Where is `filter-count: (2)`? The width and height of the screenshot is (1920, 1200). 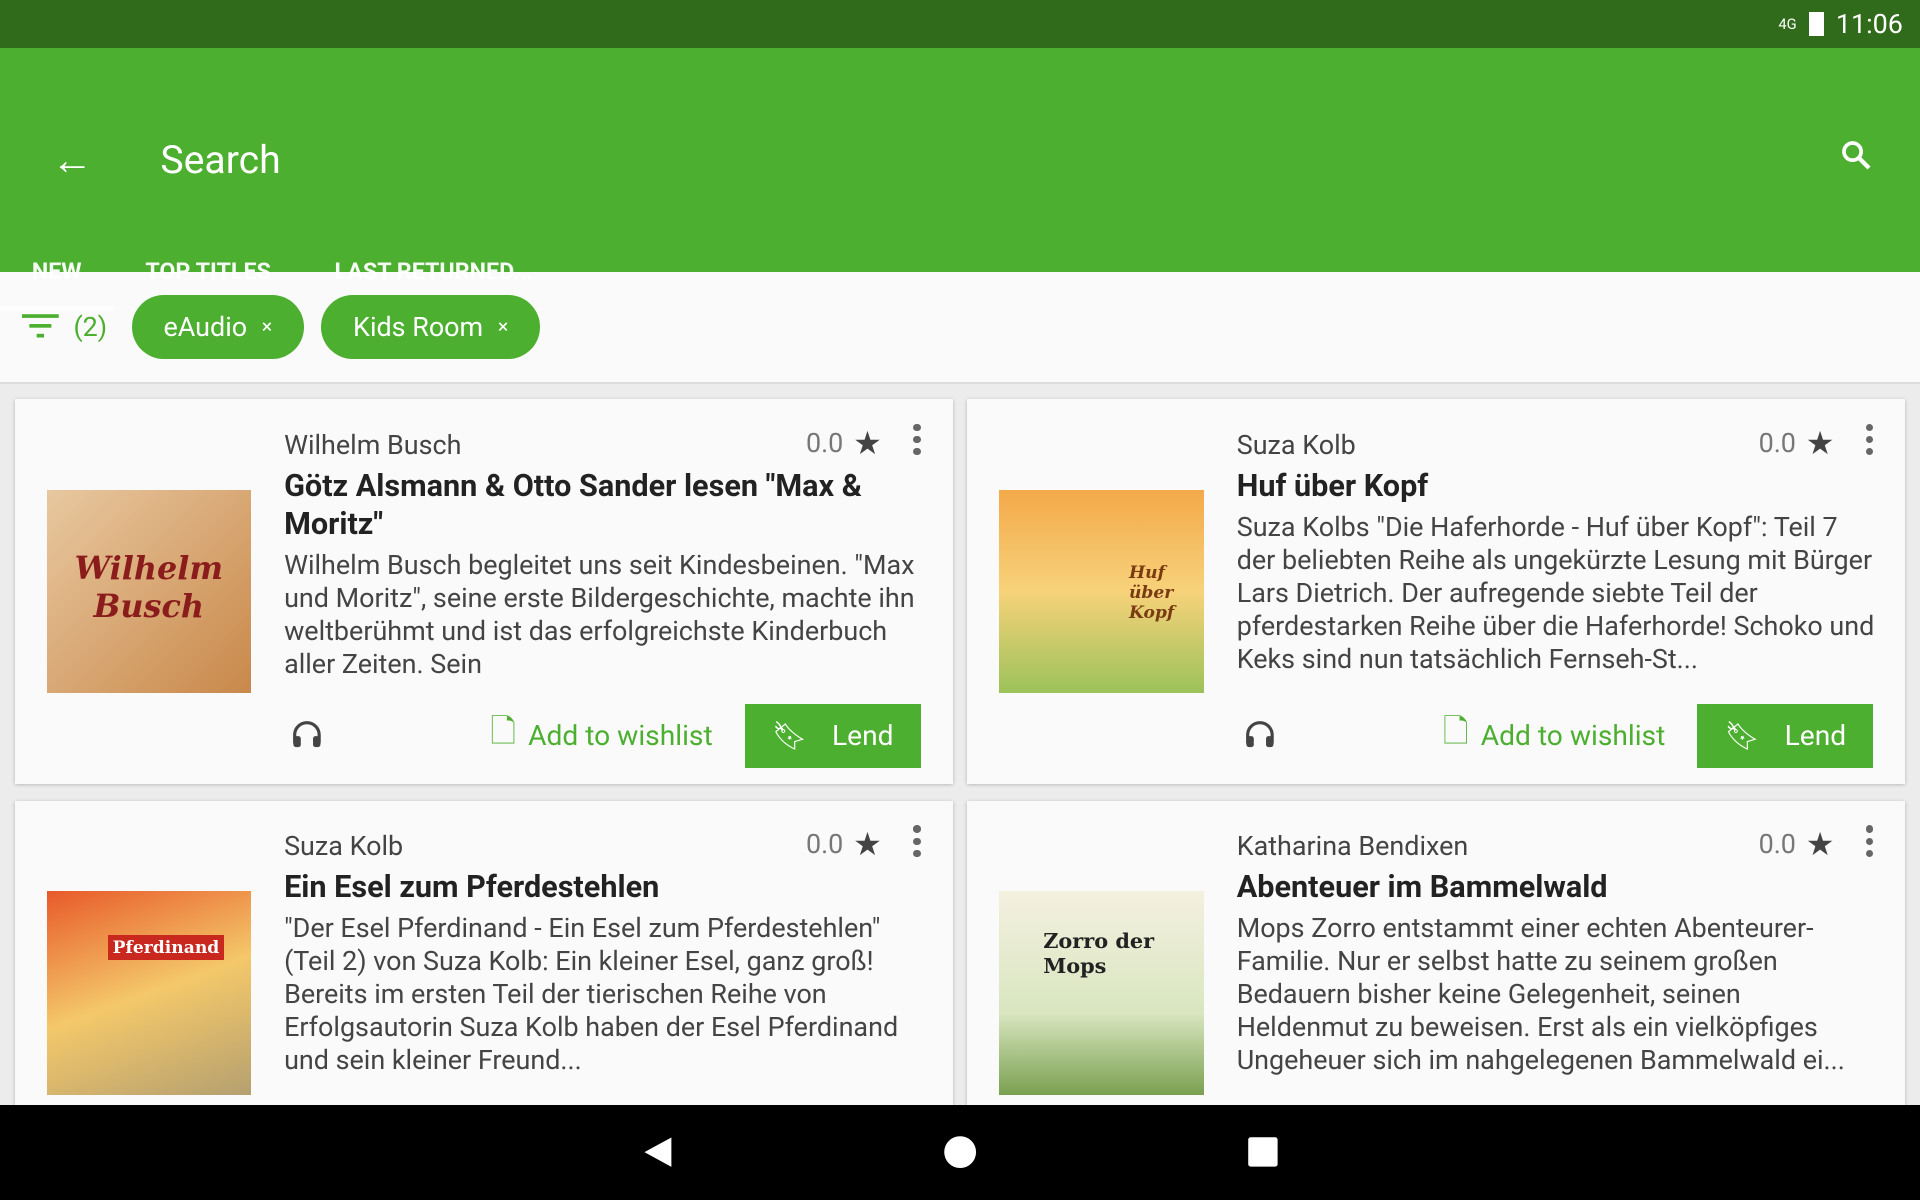 filter-count: (2) is located at coordinates (90, 326).